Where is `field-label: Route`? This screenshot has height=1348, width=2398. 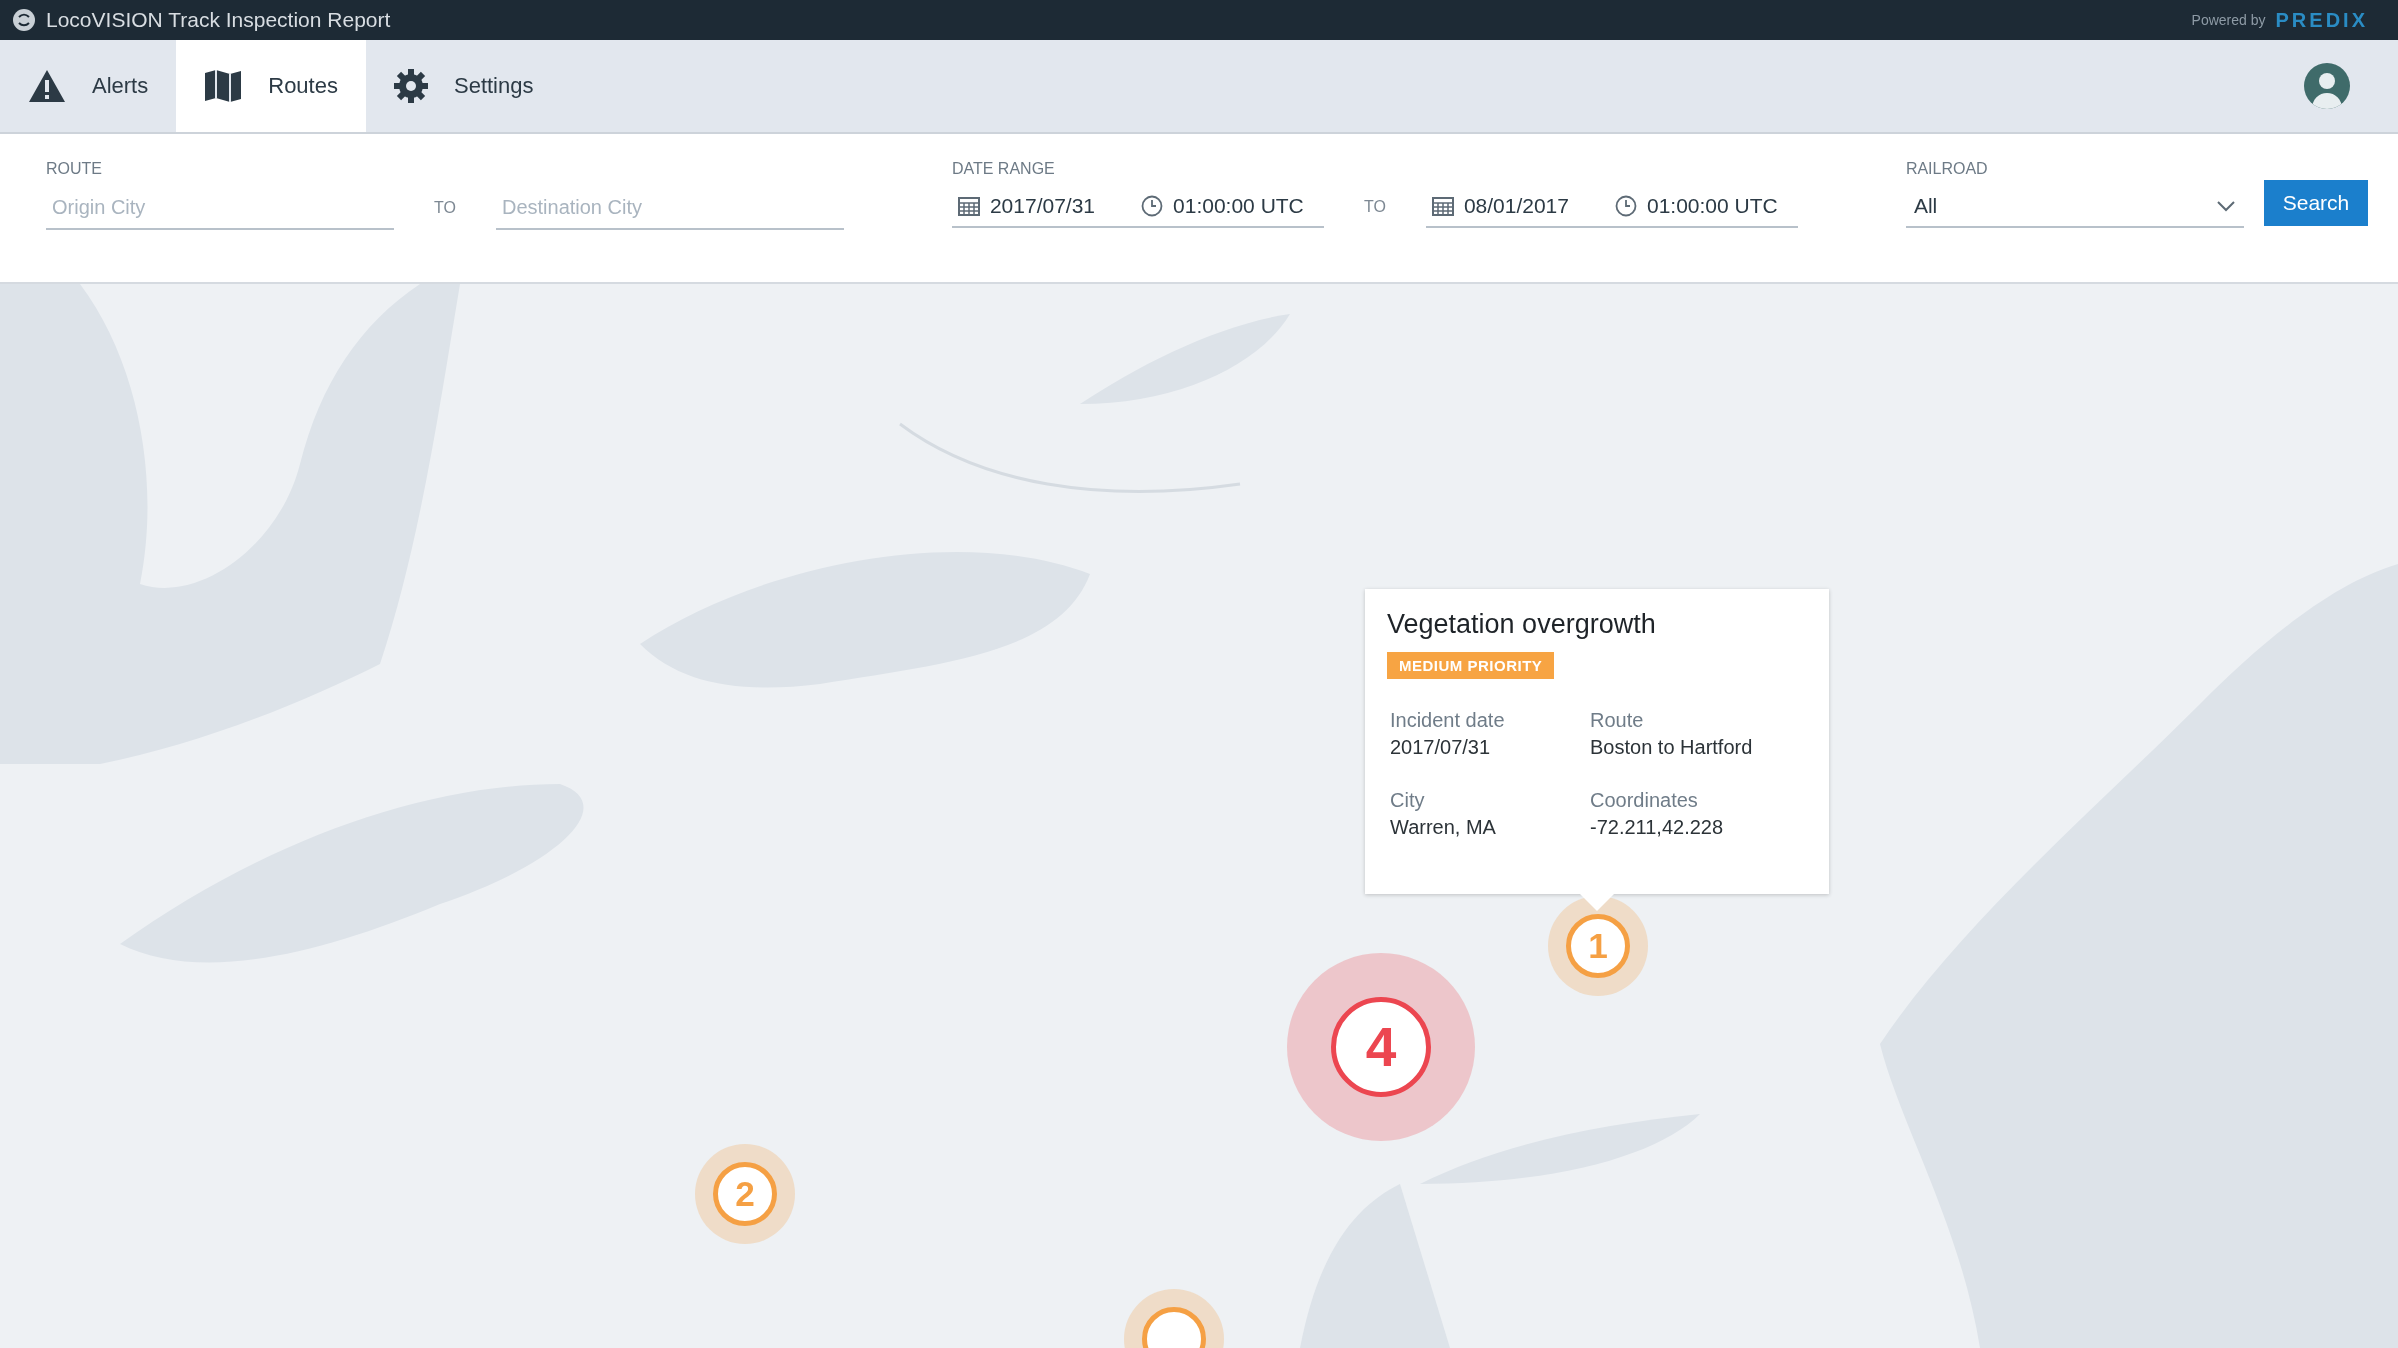 field-label: Route is located at coordinates (1617, 720).